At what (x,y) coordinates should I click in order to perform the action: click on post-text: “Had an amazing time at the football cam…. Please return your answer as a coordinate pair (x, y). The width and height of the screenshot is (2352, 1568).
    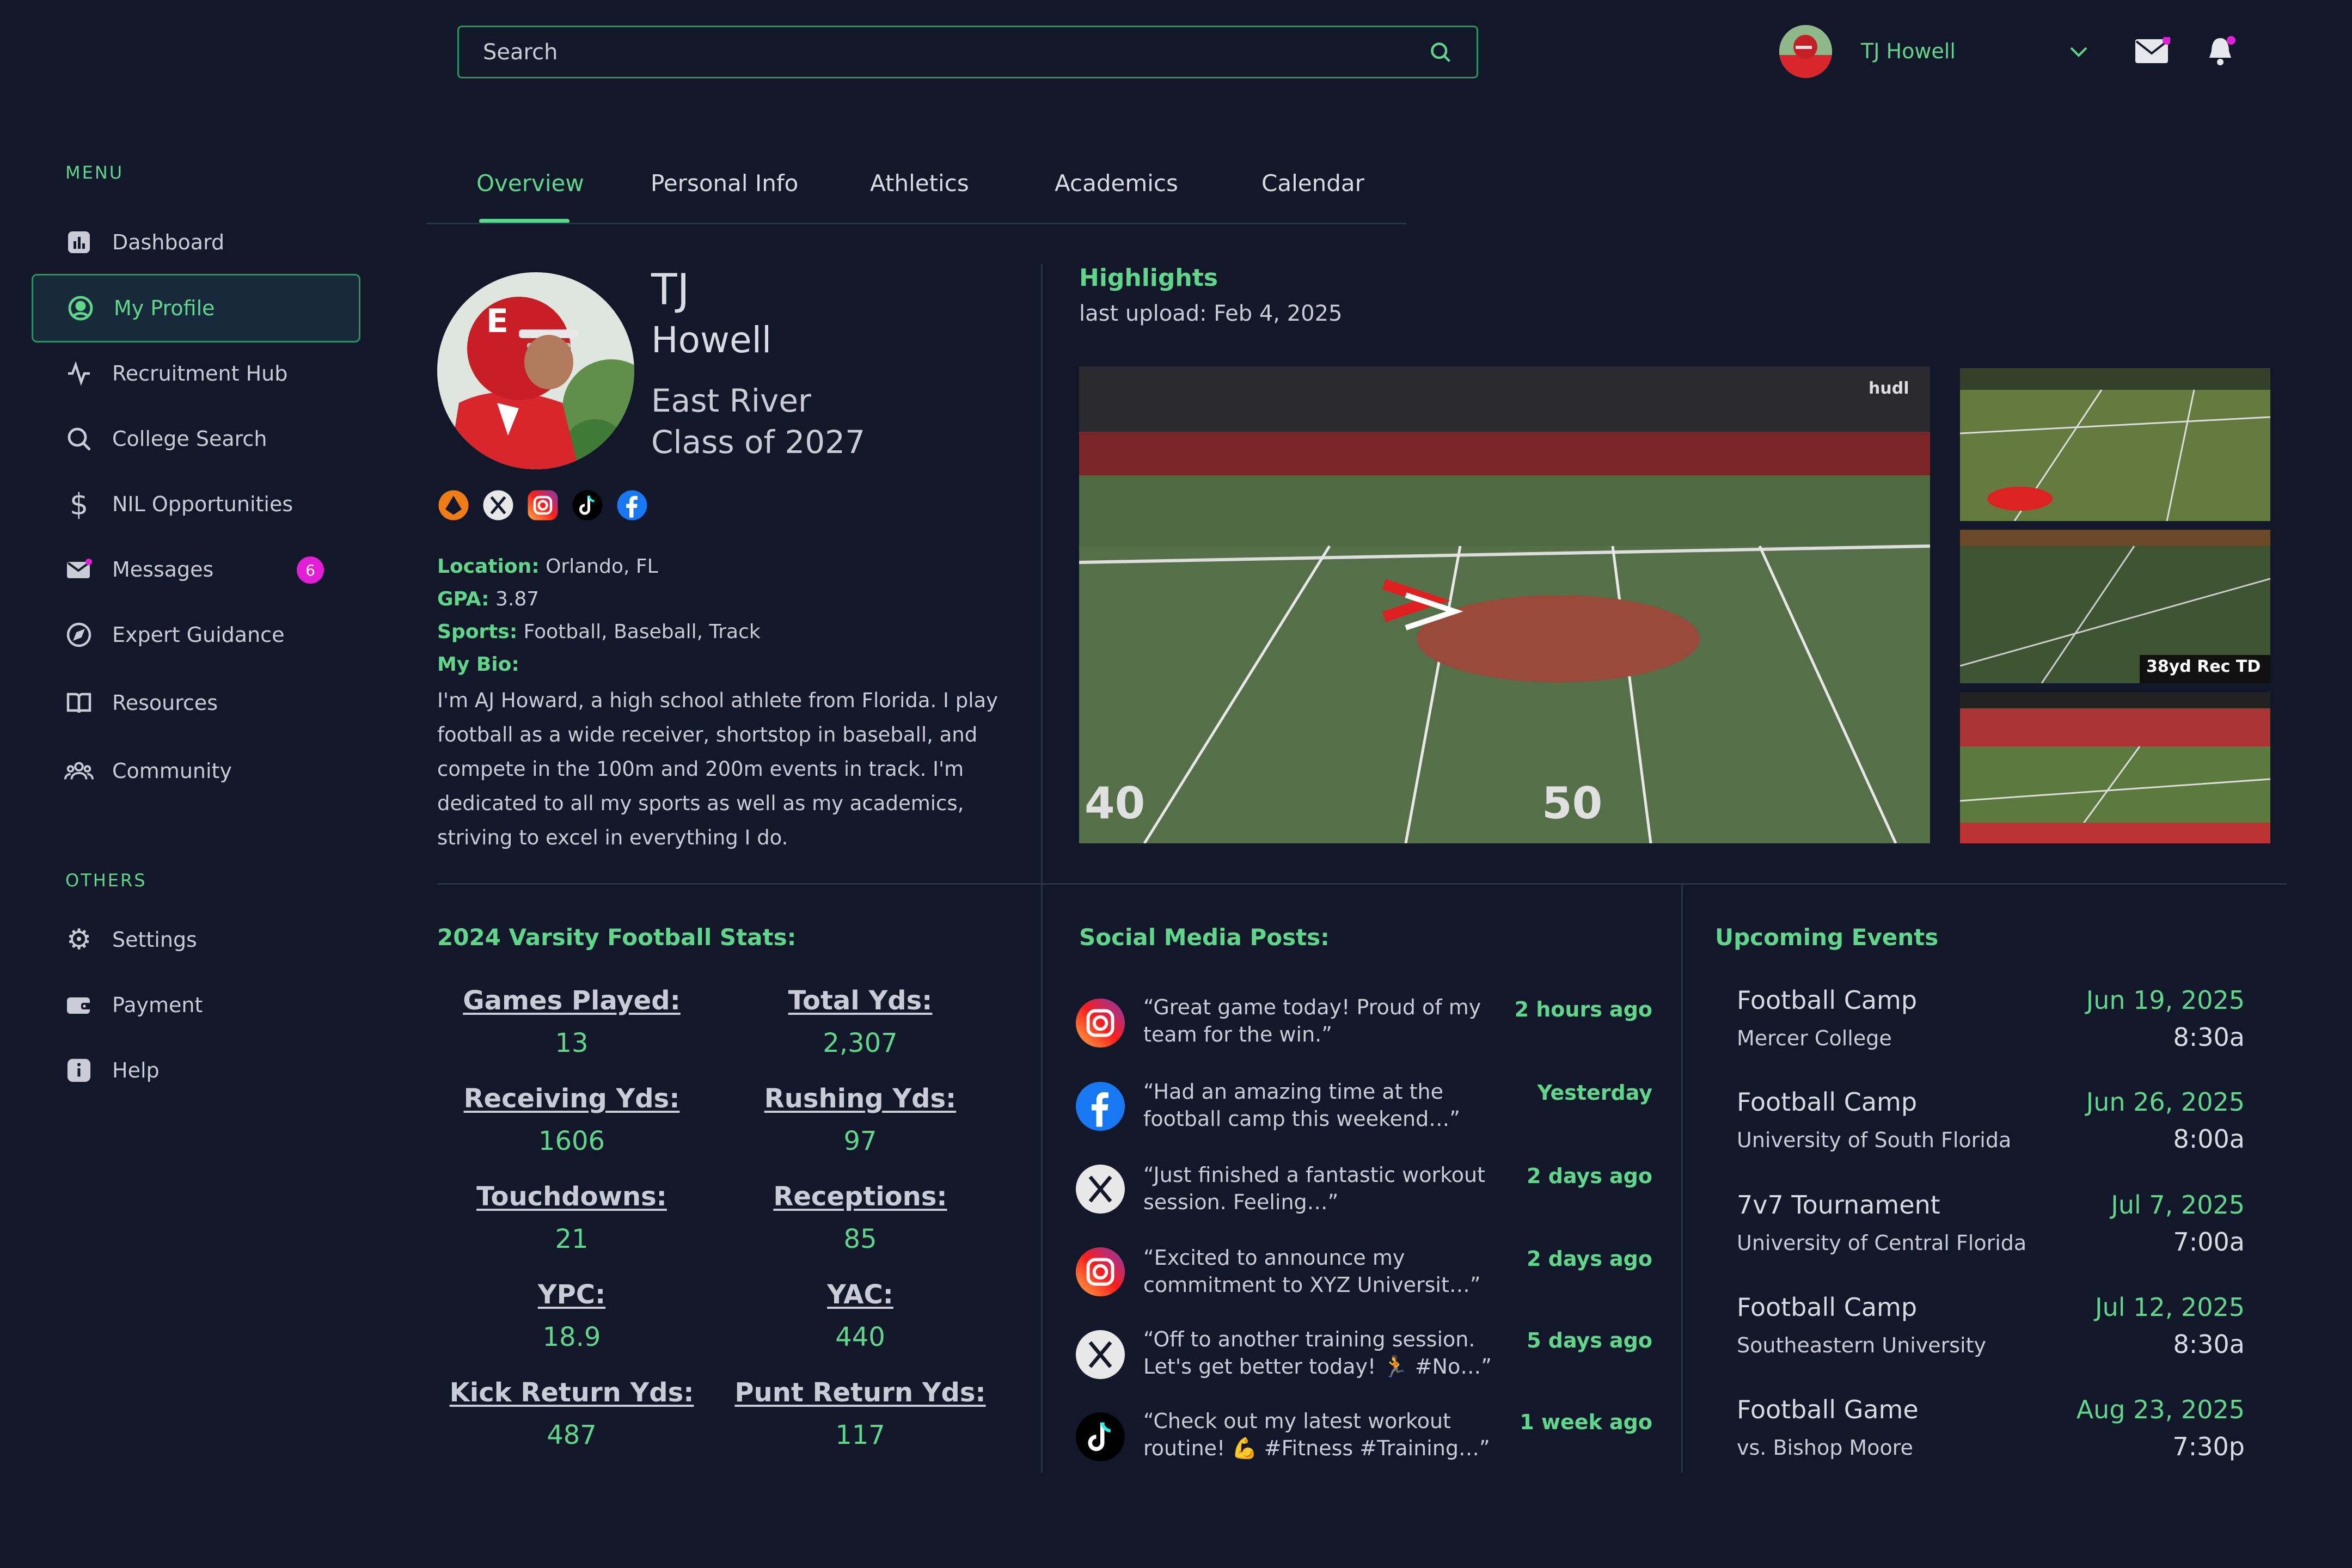
    Looking at the image, I should click on (1325, 1105).